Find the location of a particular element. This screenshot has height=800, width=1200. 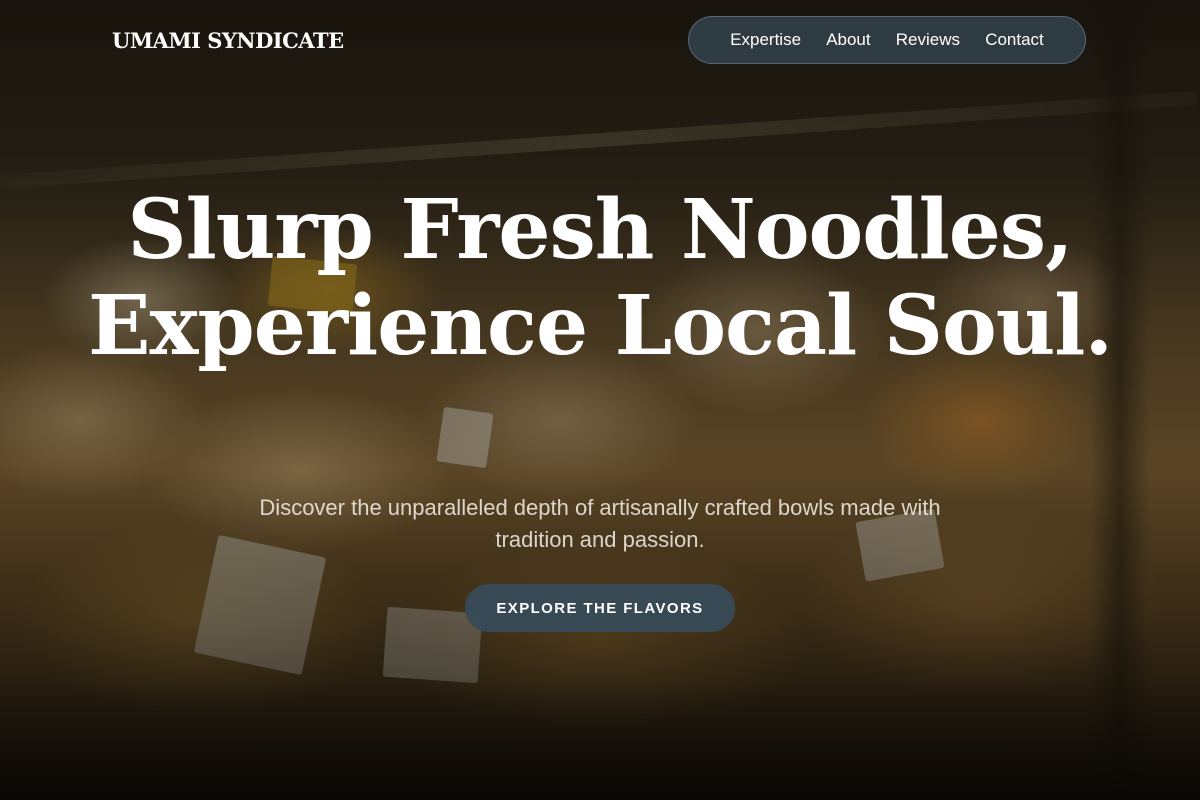

brand-logo: UMAMI SYNDICATE is located at coordinates (228, 40).